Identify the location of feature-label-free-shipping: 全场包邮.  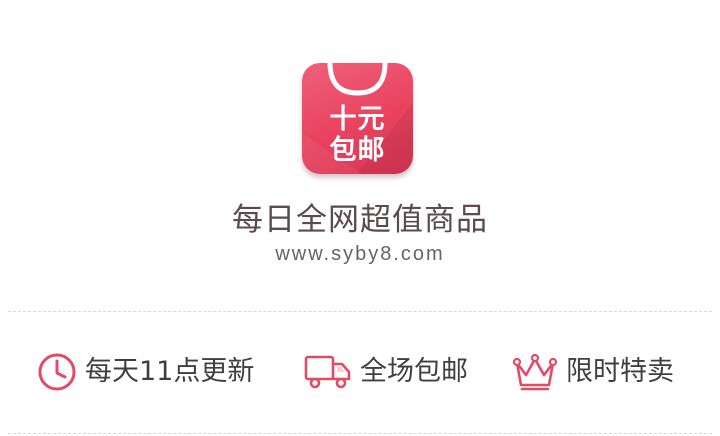
(414, 371).